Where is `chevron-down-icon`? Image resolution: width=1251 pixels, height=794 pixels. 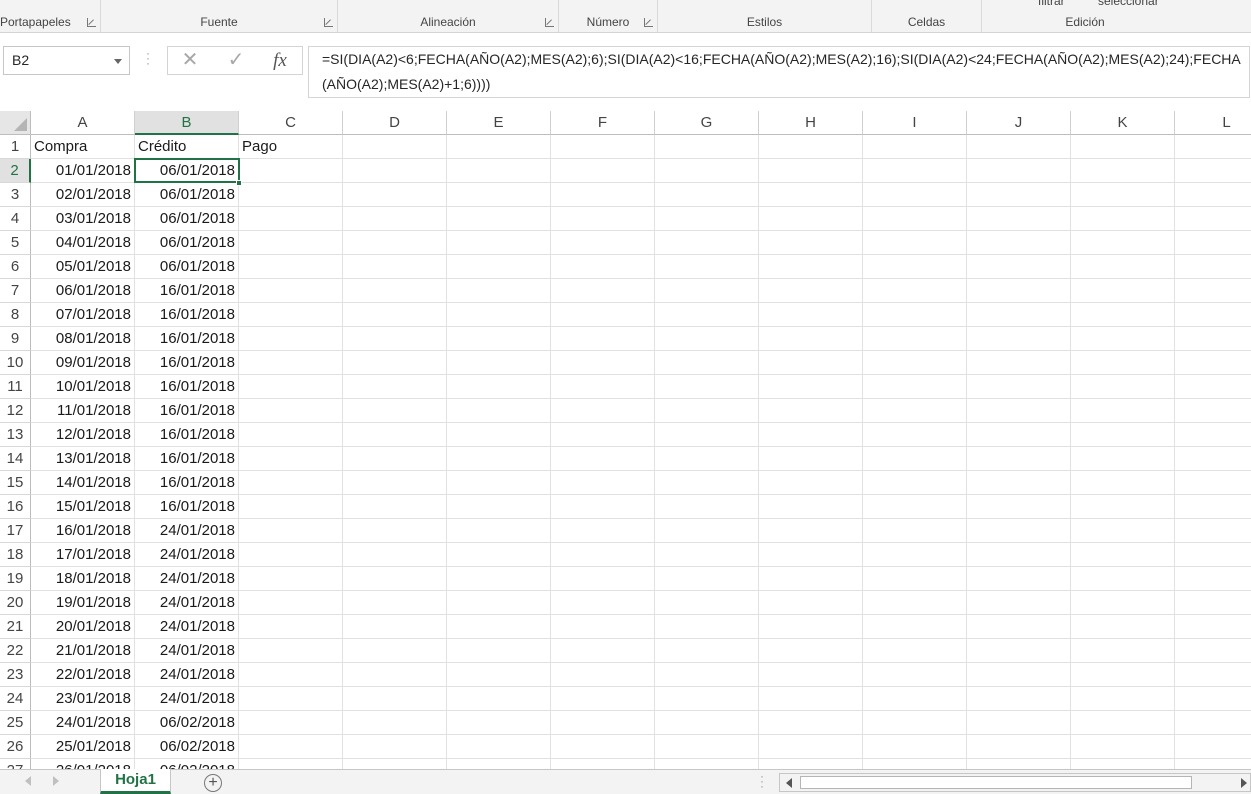 chevron-down-icon is located at coordinates (118, 61).